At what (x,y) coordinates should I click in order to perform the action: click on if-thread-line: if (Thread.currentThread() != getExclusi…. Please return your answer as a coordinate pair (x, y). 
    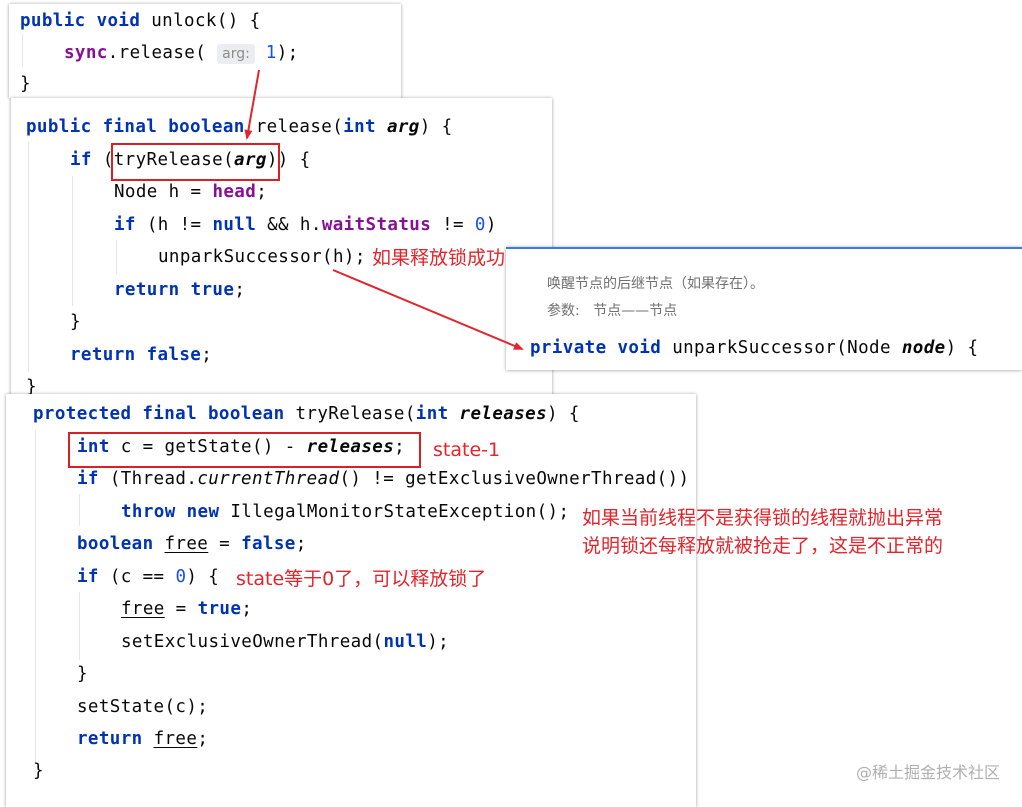
    Looking at the image, I should click on (383, 479).